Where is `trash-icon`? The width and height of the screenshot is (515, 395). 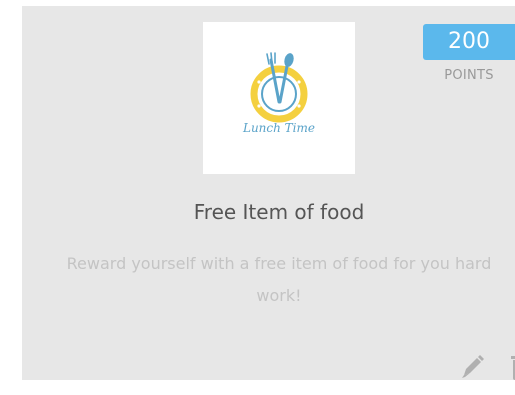
trash-icon is located at coordinates (513, 368).